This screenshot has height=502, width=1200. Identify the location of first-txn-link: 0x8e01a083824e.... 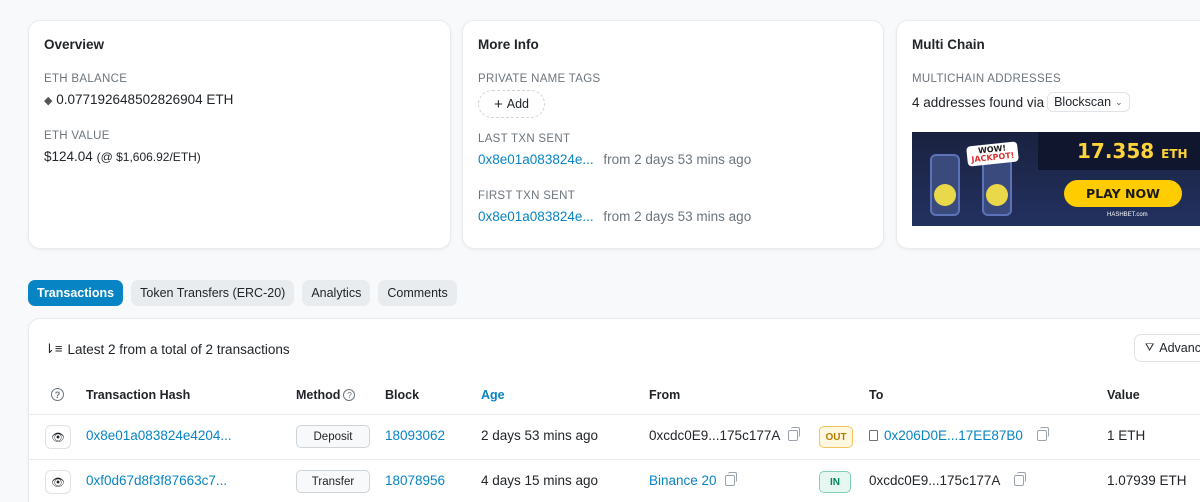
(536, 216).